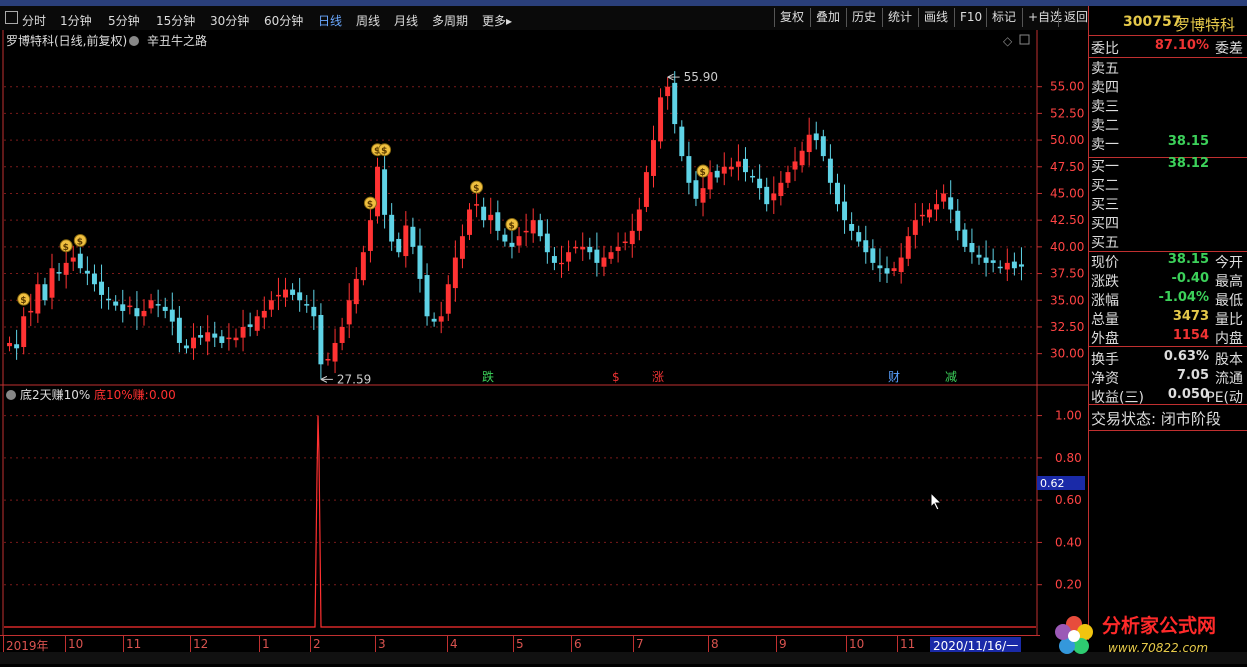 The height and width of the screenshot is (667, 1247). What do you see at coordinates (497, 20) in the screenshot?
I see `period-tab-10: 更多▸` at bounding box center [497, 20].